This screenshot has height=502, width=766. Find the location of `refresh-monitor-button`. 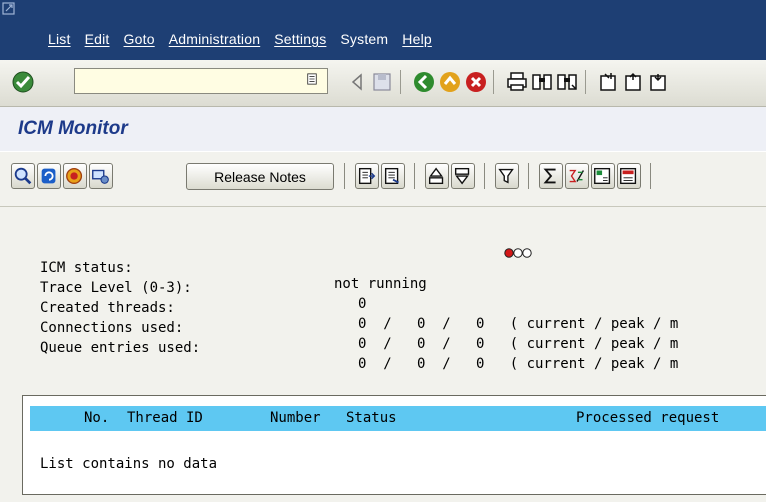

refresh-monitor-button is located at coordinates (23, 176).